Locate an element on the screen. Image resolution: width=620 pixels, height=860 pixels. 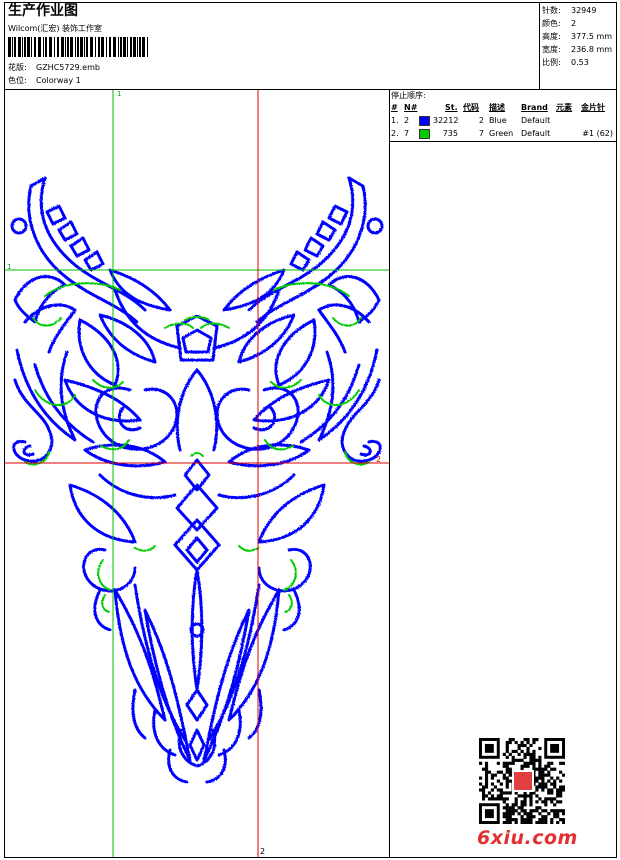
row1-color-swatch is located at coordinates (424, 121).